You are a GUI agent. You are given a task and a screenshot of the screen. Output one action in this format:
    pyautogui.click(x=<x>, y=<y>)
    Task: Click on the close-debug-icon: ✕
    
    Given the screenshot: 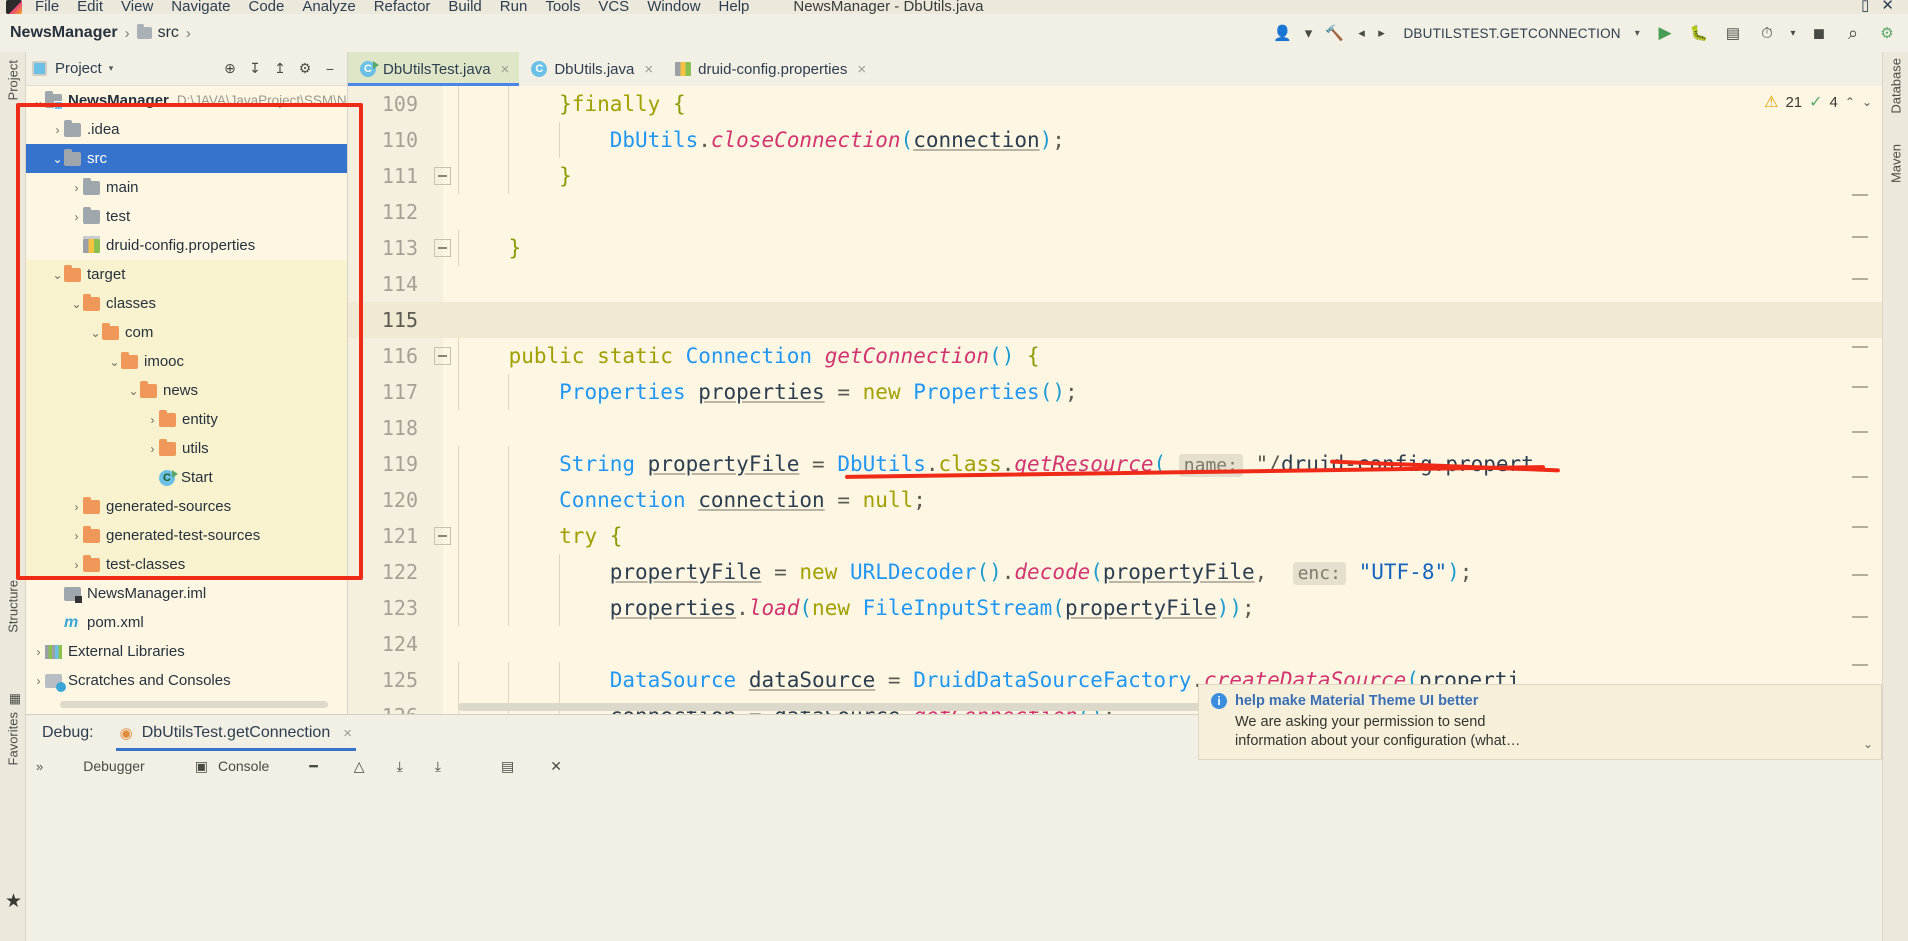 What is the action you would take?
    pyautogui.click(x=556, y=766)
    